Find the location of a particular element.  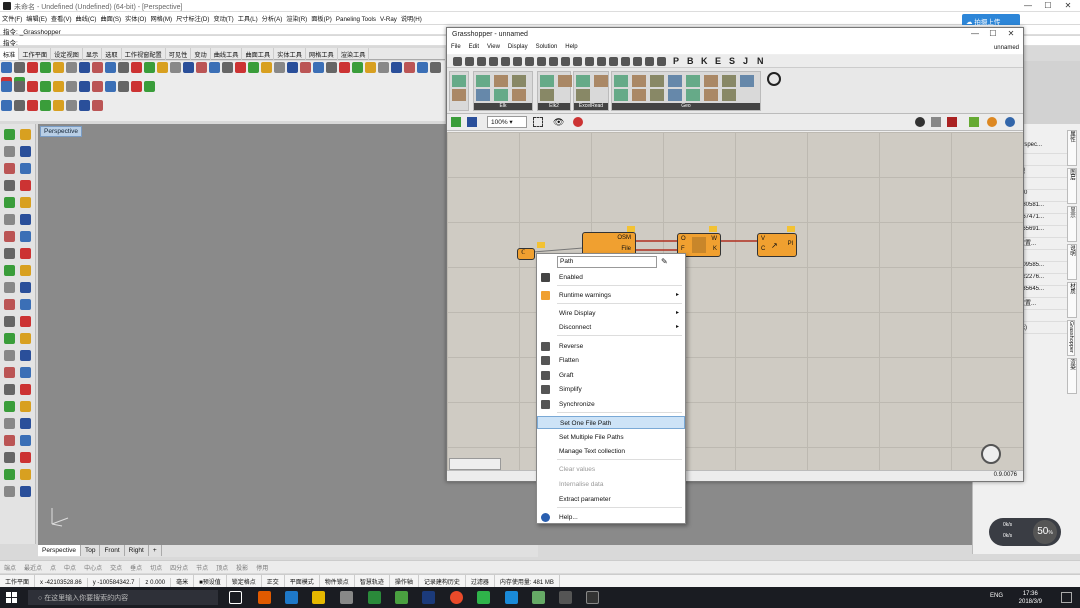

rhino-menu-item: 实体(O) is located at coordinates (135, 17).